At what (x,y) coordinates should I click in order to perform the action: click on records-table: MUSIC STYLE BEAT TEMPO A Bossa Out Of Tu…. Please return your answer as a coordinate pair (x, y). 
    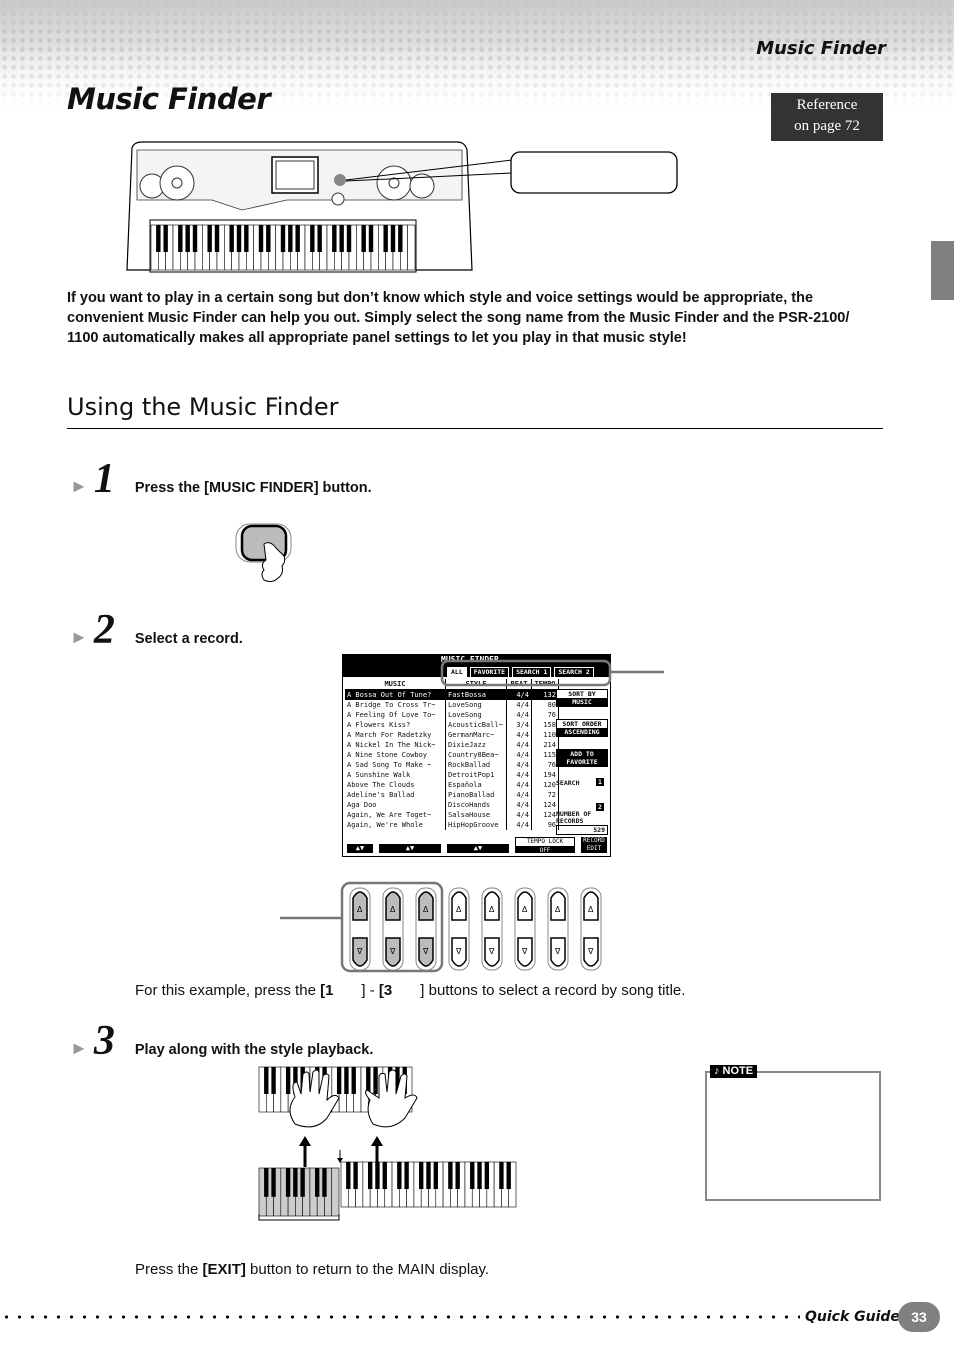
    Looking at the image, I should click on (452, 754).